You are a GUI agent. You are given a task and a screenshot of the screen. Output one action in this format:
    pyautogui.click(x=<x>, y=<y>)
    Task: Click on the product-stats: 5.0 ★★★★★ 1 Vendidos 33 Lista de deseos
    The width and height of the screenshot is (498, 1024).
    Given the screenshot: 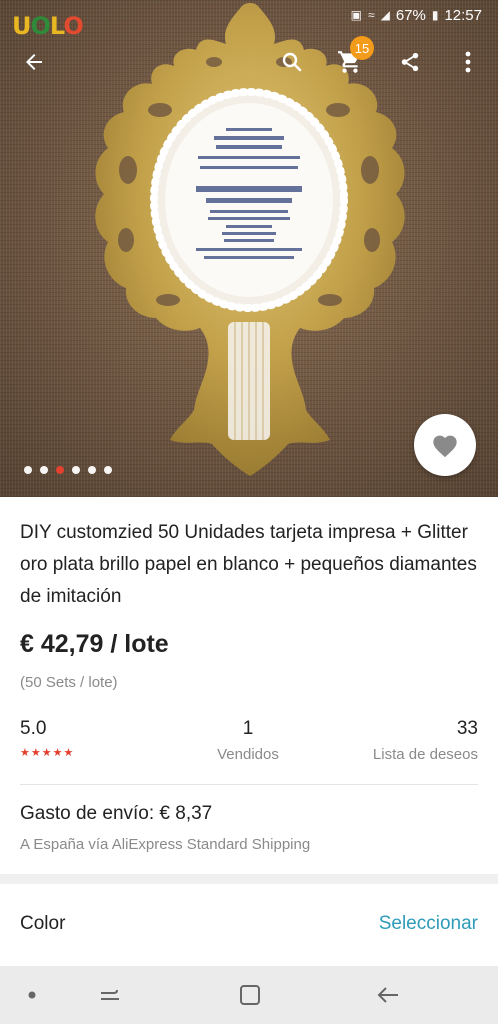 What is the action you would take?
    pyautogui.click(x=249, y=742)
    